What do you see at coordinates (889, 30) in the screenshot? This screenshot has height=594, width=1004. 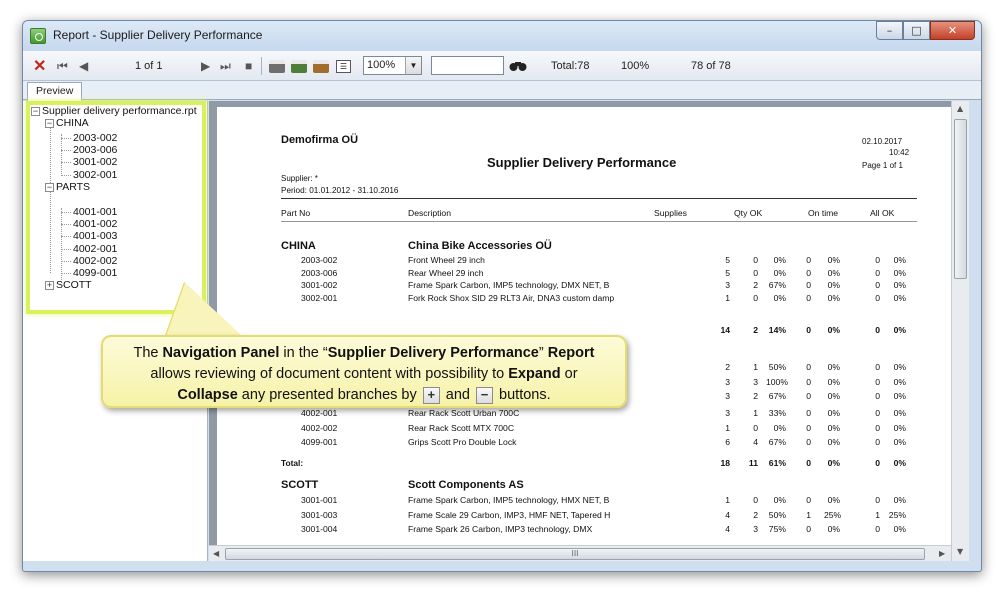 I see `minimize-button: –` at bounding box center [889, 30].